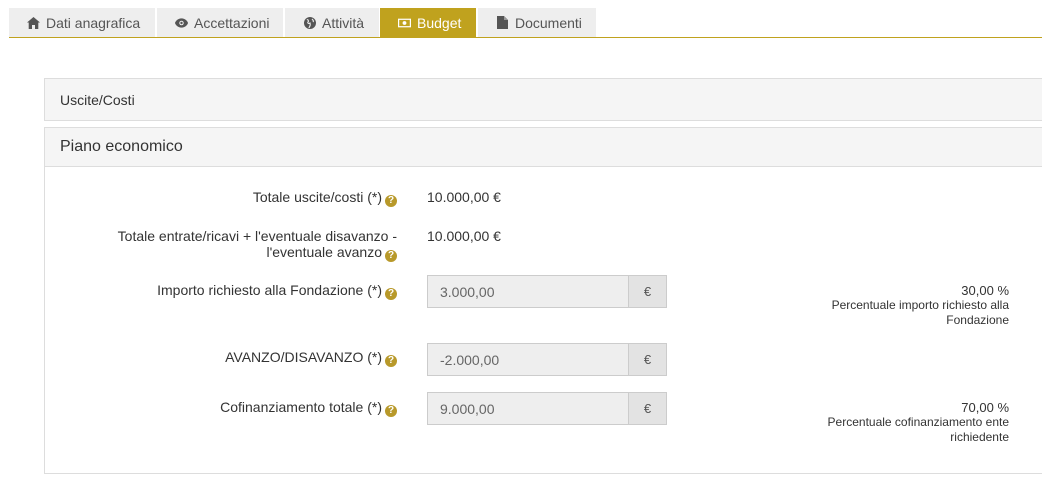 The width and height of the screenshot is (1042, 477). Describe the element at coordinates (343, 22) in the screenshot. I see `tab-label: Attività` at that location.